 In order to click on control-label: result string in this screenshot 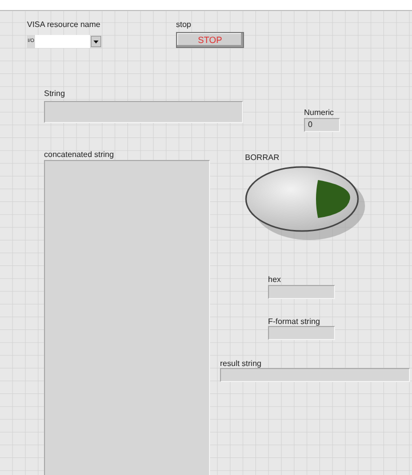, I will do `click(241, 364)`.